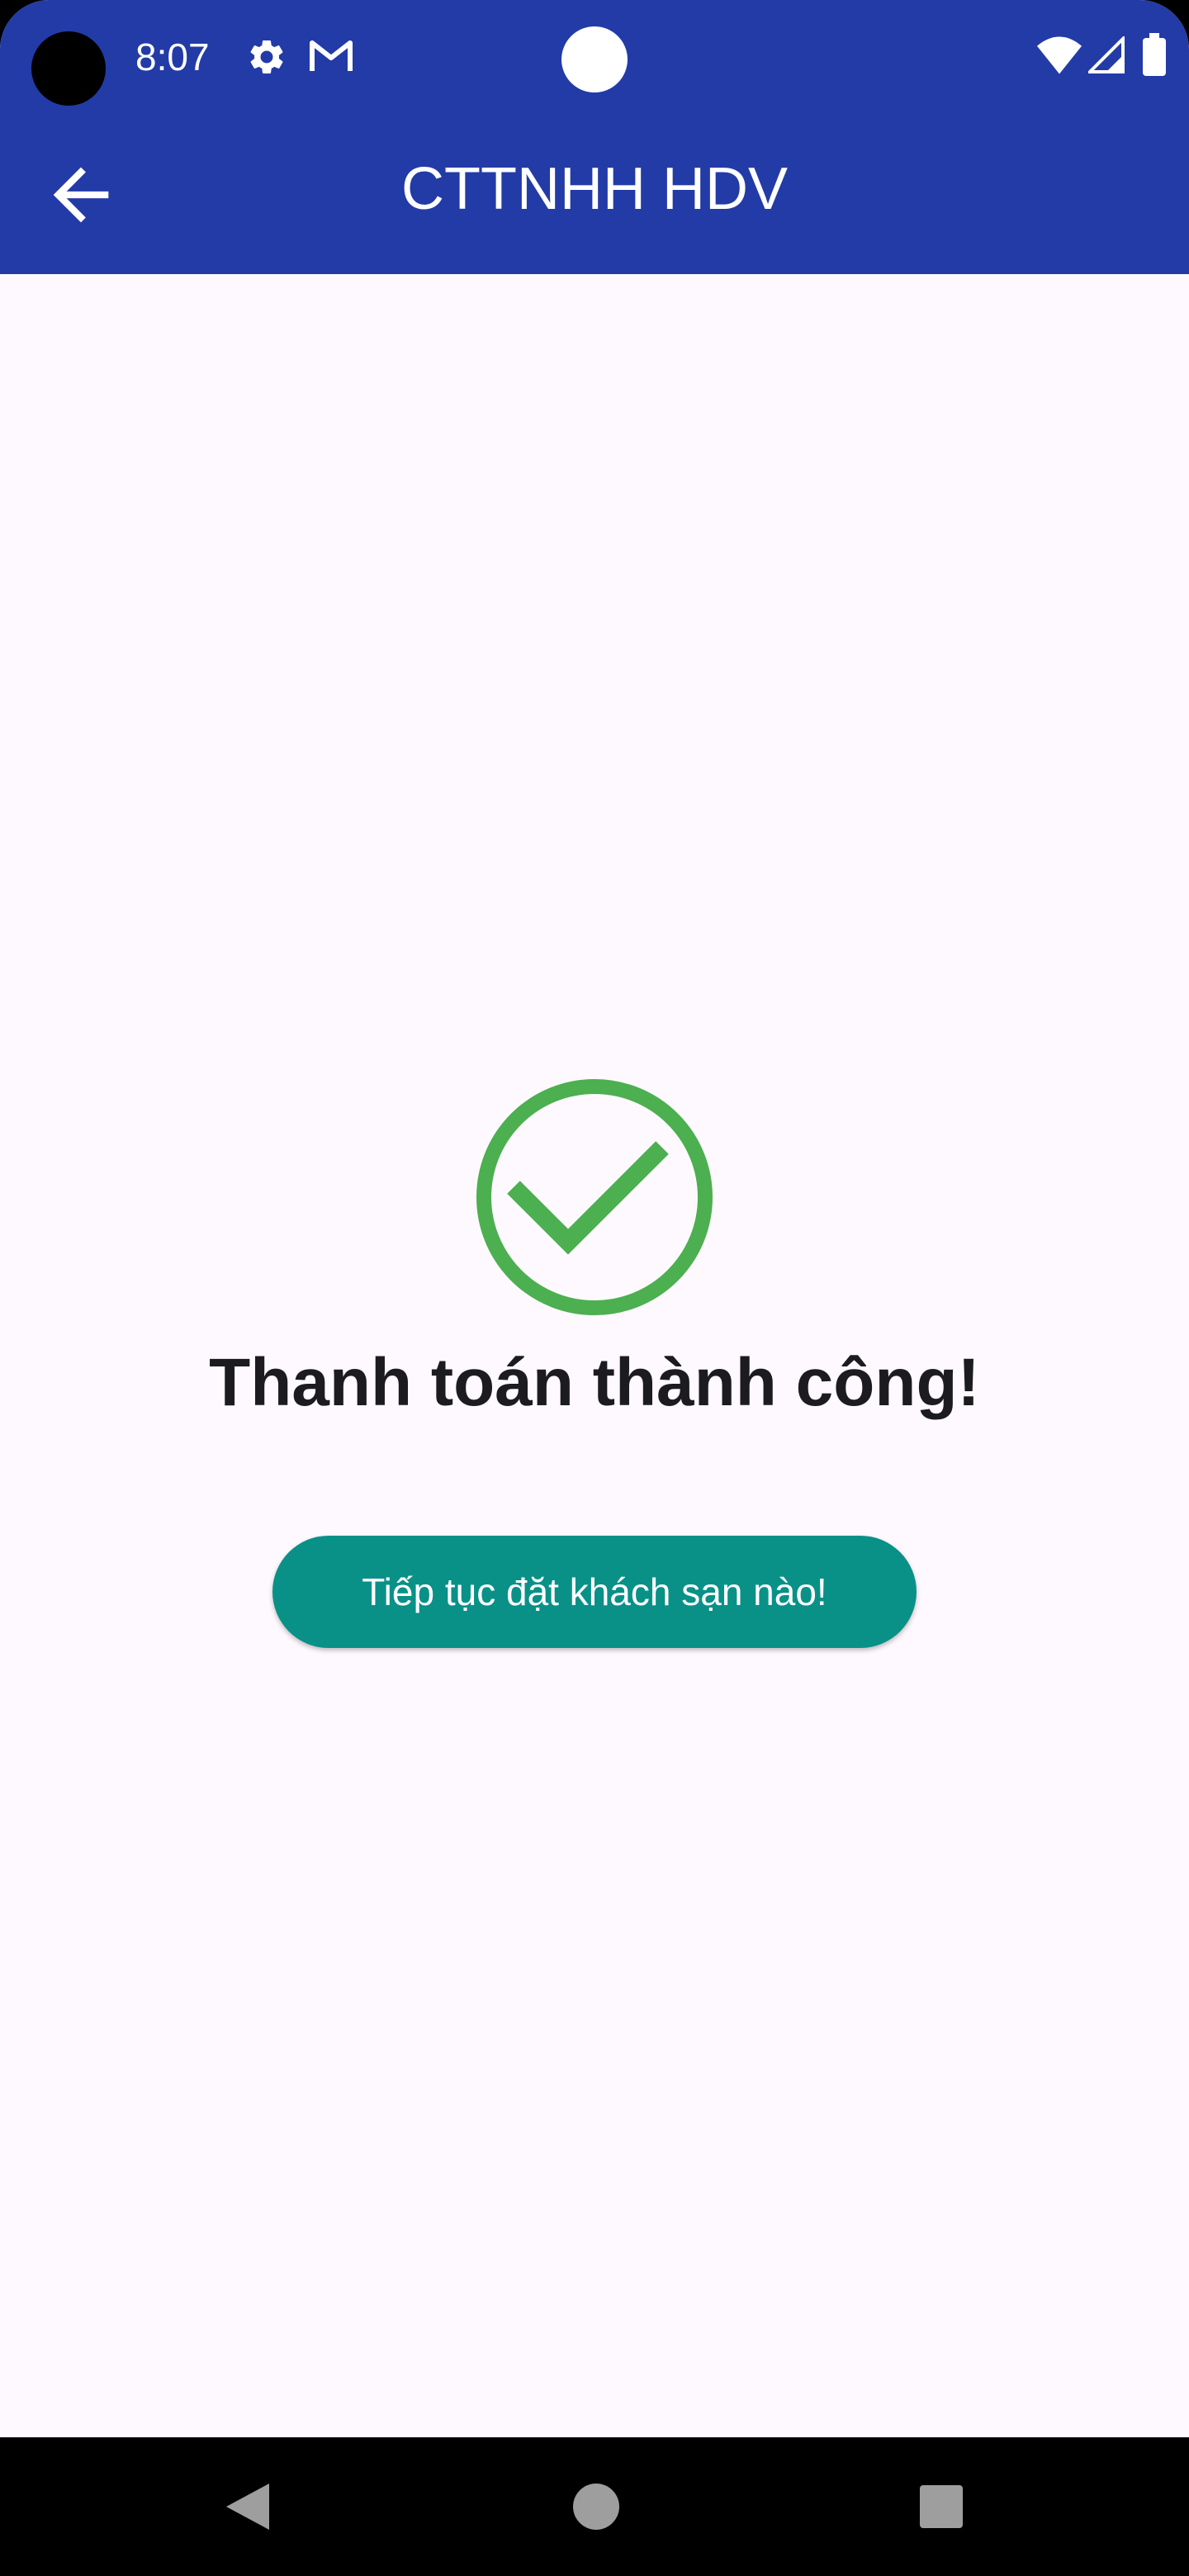 The width and height of the screenshot is (1189, 2576). I want to click on continue-booking-button: Tiếp tục đặt khách sạn nào!, so click(594, 1592).